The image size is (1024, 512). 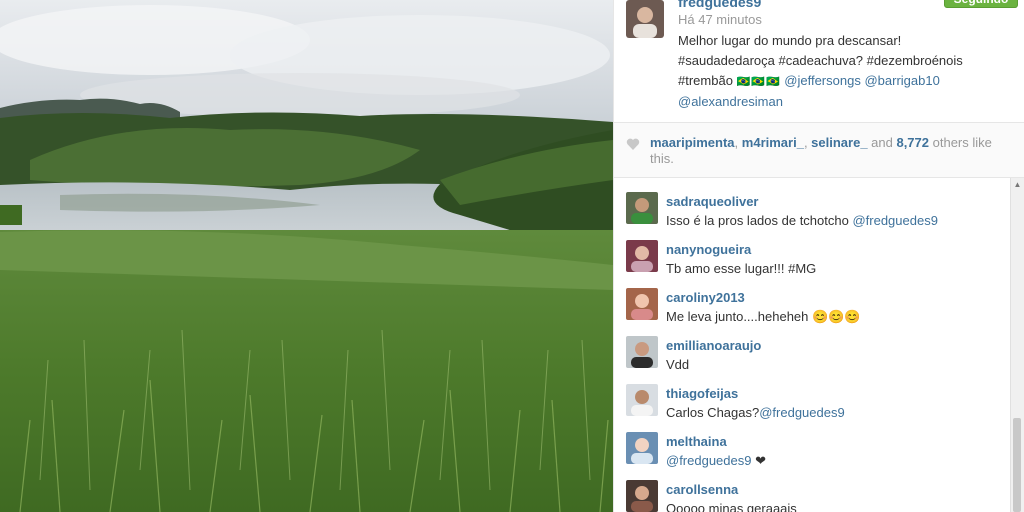 I want to click on owner-username: fredguedes9, so click(x=719, y=5).